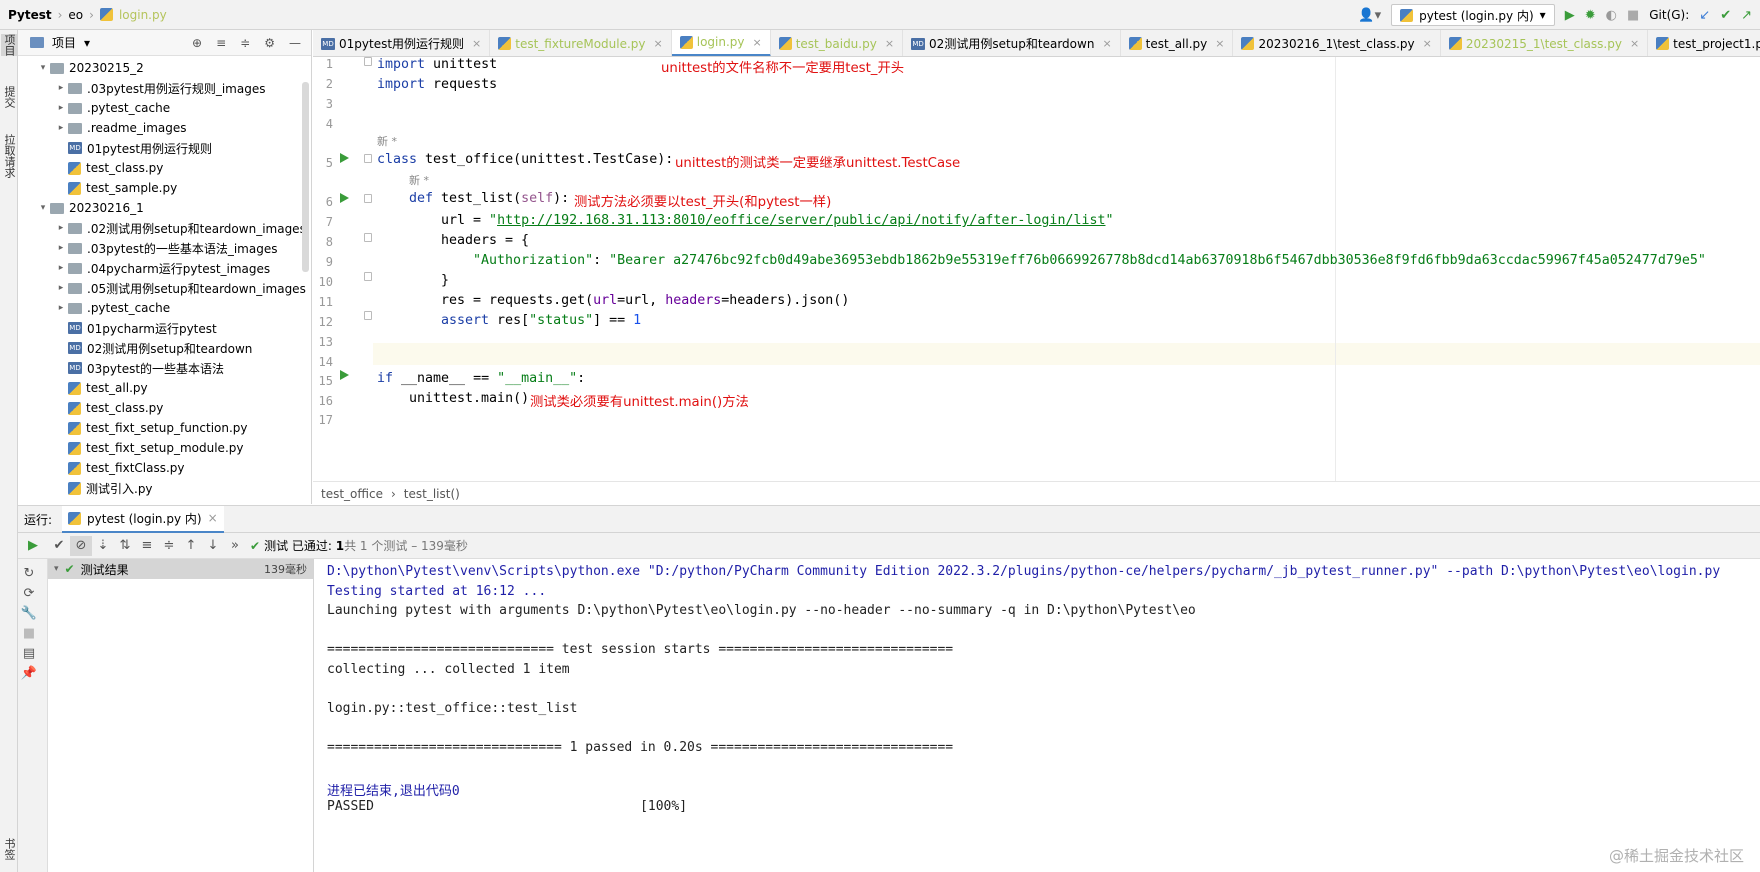 Image resolution: width=1760 pixels, height=872 pixels. What do you see at coordinates (29, 653) in the screenshot?
I see `layout-icon: ▤` at bounding box center [29, 653].